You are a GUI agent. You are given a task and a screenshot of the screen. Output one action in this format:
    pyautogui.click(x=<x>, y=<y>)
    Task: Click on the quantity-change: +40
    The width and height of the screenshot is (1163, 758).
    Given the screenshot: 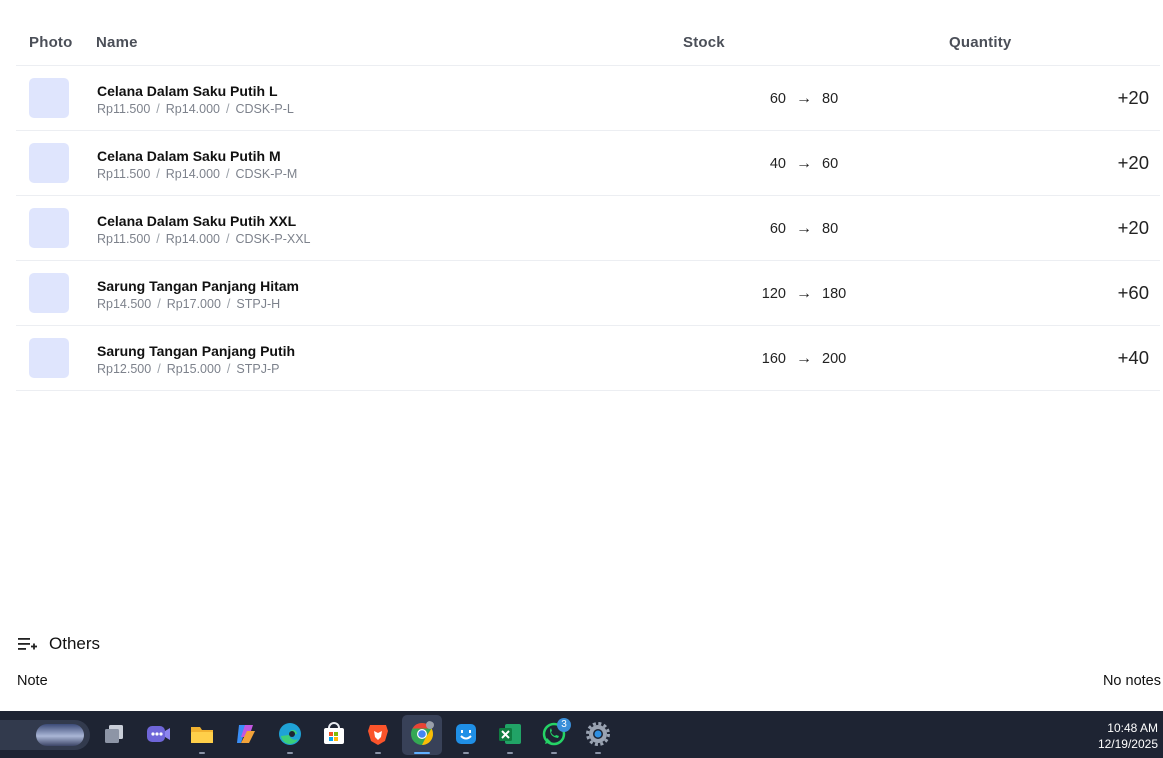 What is the action you would take?
    pyautogui.click(x=1133, y=357)
    